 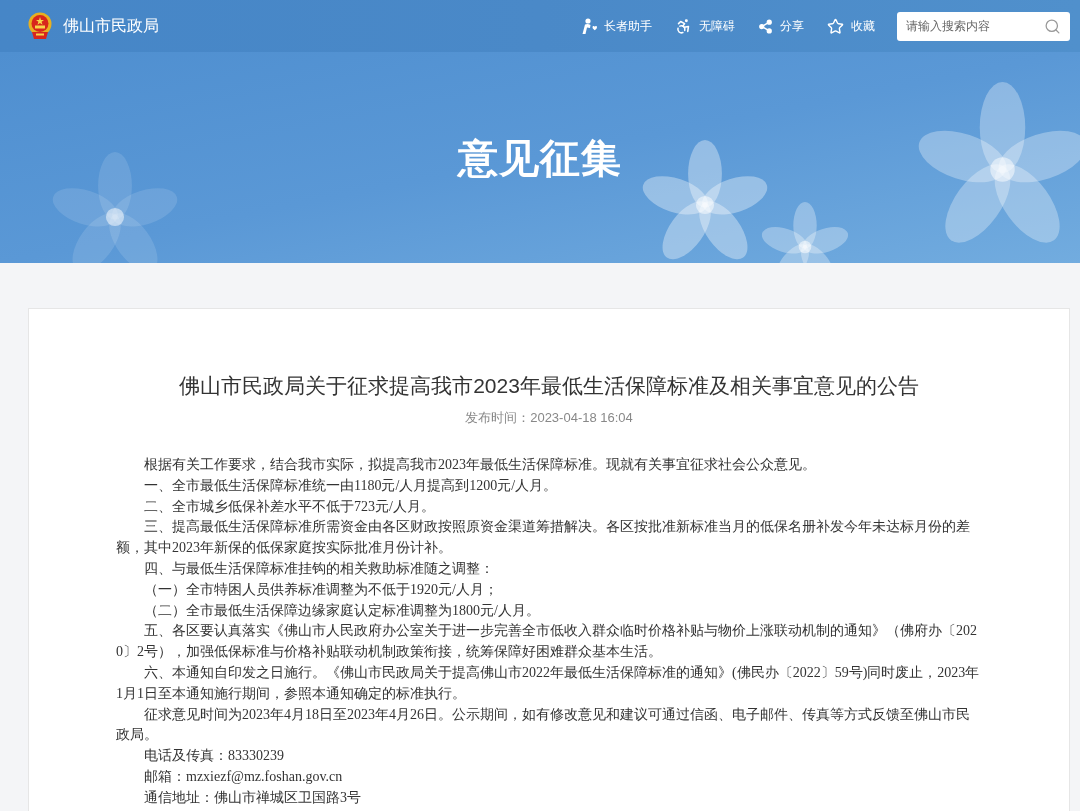 I want to click on banner-title: 意见征集, so click(x=540, y=158).